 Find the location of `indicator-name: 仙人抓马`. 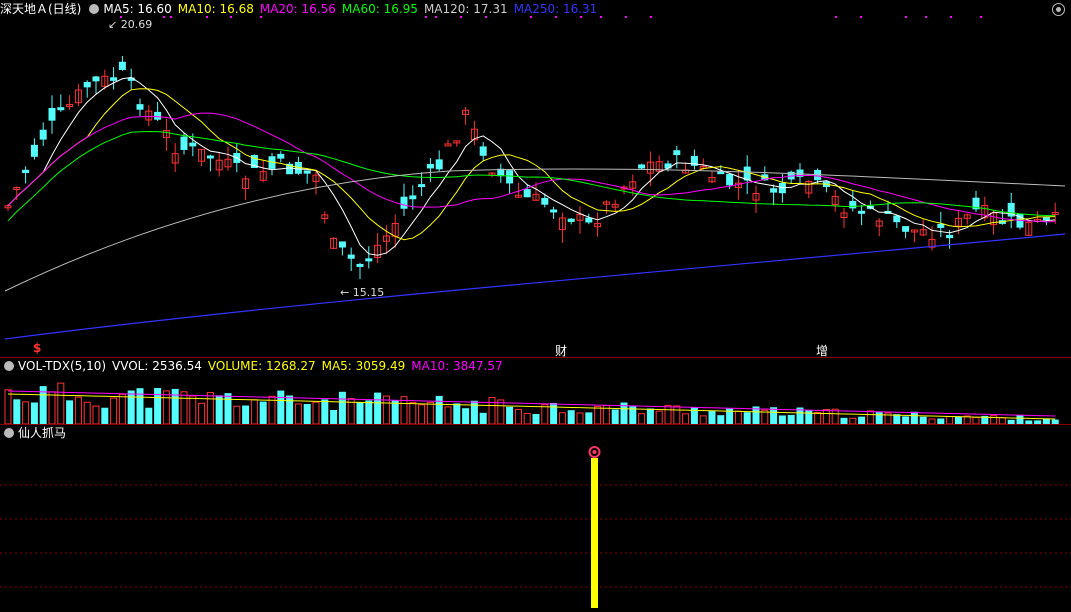

indicator-name: 仙人抓马 is located at coordinates (42, 433).